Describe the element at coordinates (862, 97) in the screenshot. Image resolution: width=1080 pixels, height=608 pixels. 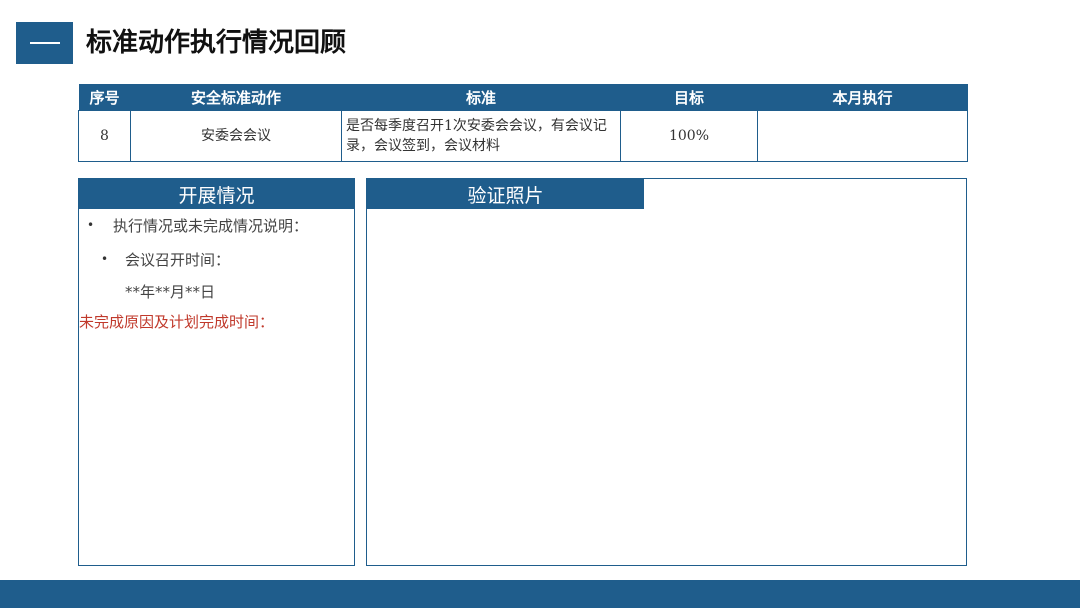
I see `column-header-execution: 本月执行` at that location.